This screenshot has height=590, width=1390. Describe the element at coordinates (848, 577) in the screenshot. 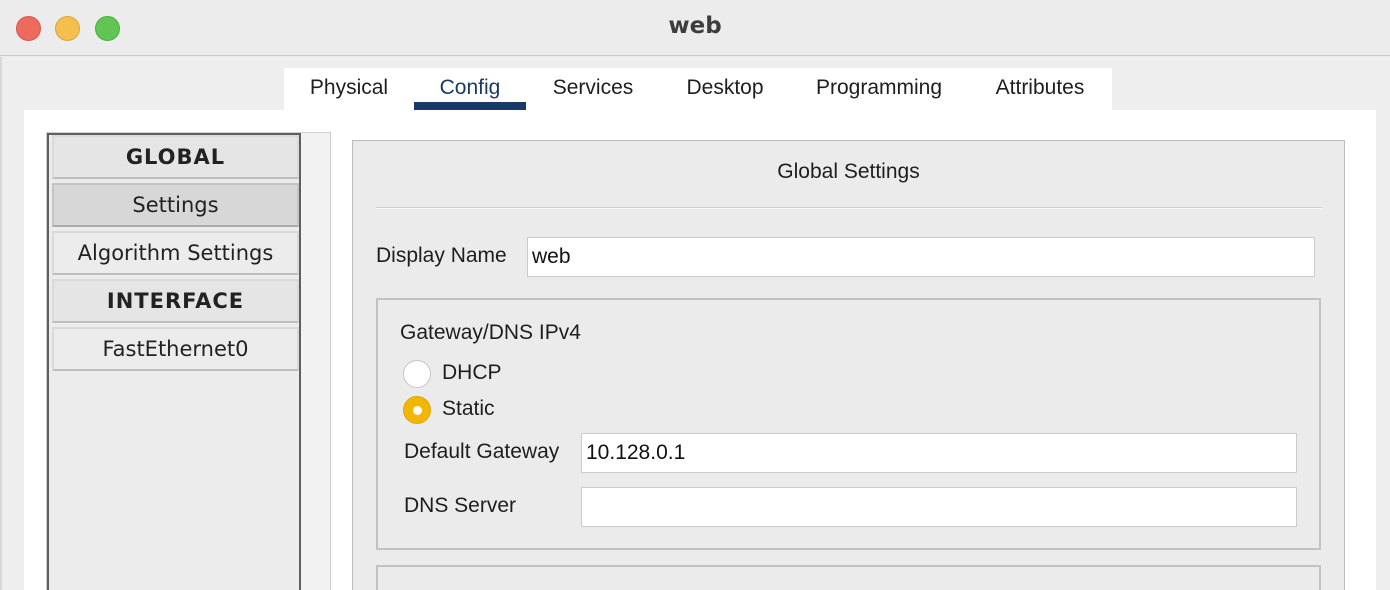

I see `gateway-dns-ipv6-group` at that location.